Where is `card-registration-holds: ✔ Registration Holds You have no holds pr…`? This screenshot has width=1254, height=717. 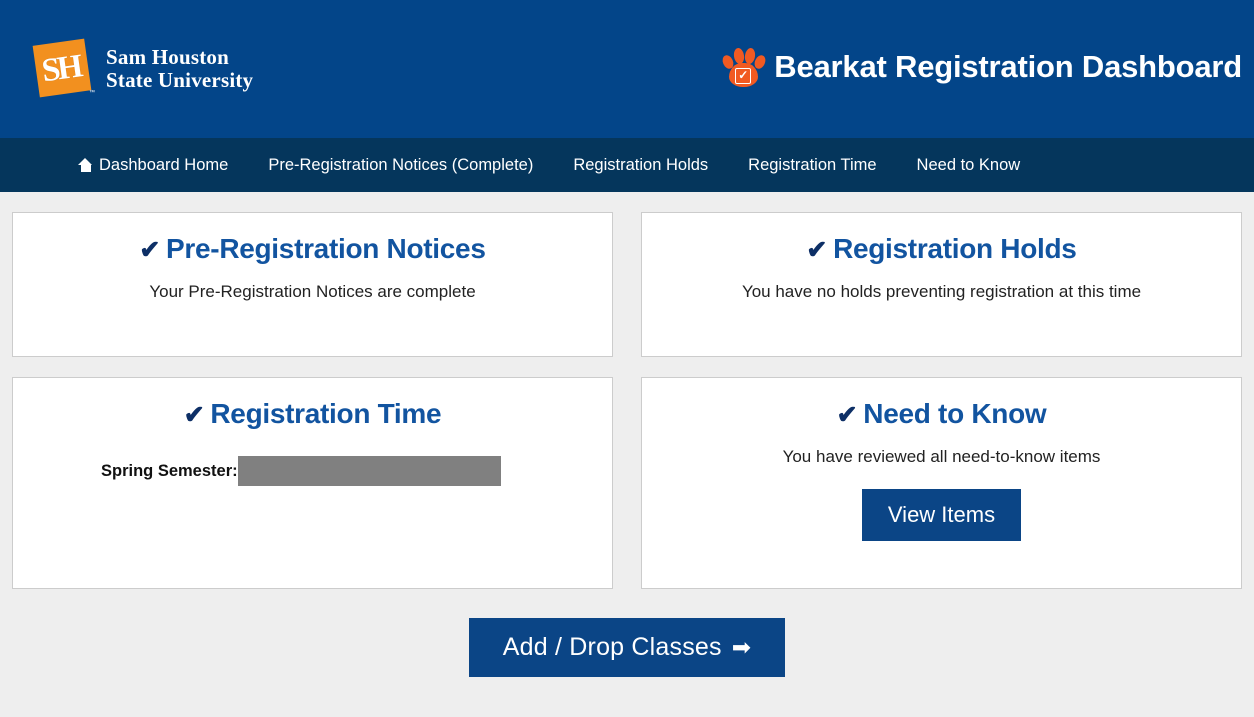
card-registration-holds: ✔ Registration Holds You have no holds pr… is located at coordinates (941, 284).